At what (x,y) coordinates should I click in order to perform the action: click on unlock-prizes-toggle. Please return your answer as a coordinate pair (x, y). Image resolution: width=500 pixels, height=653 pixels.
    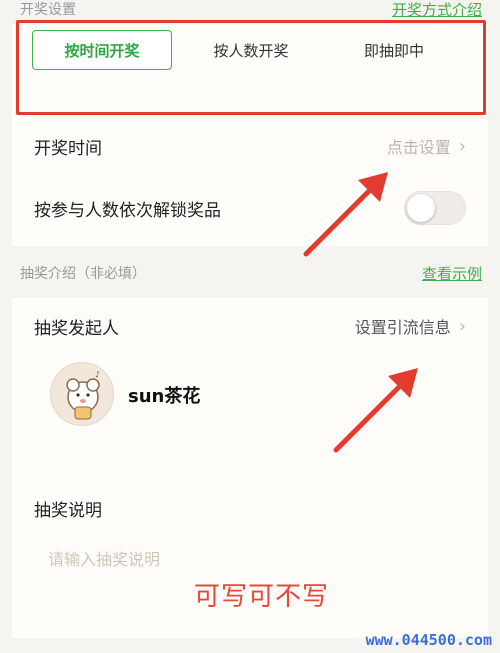
    Looking at the image, I should click on (435, 208).